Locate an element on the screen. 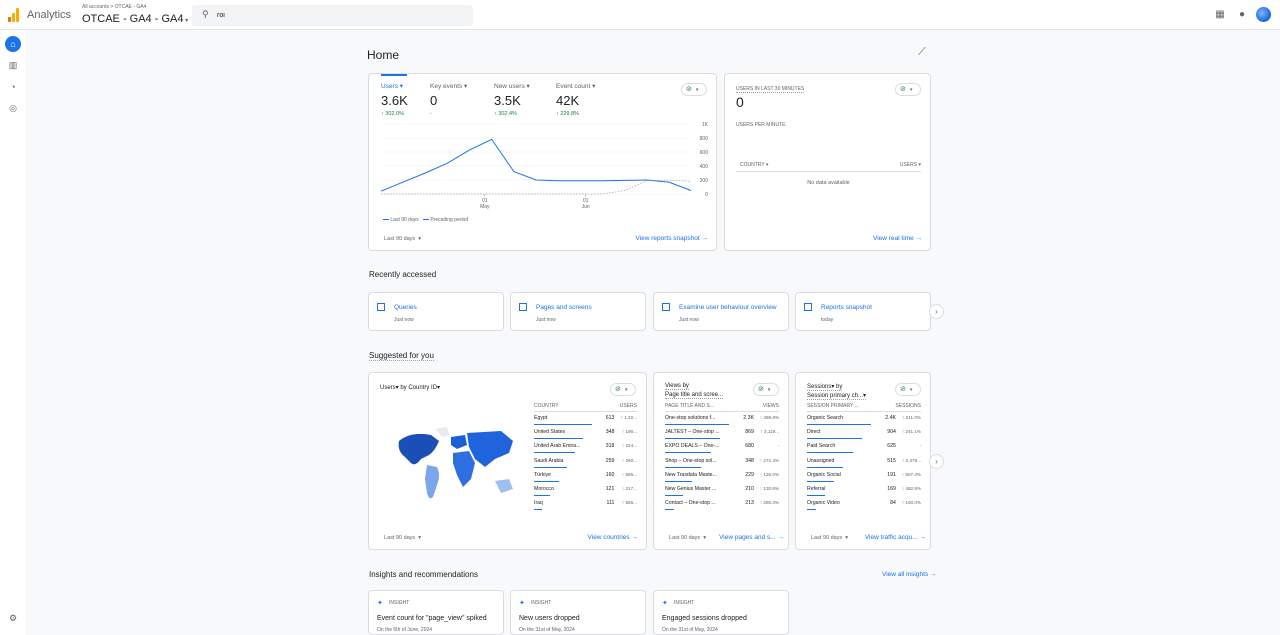  search-box: ⚲ is located at coordinates (332, 15).